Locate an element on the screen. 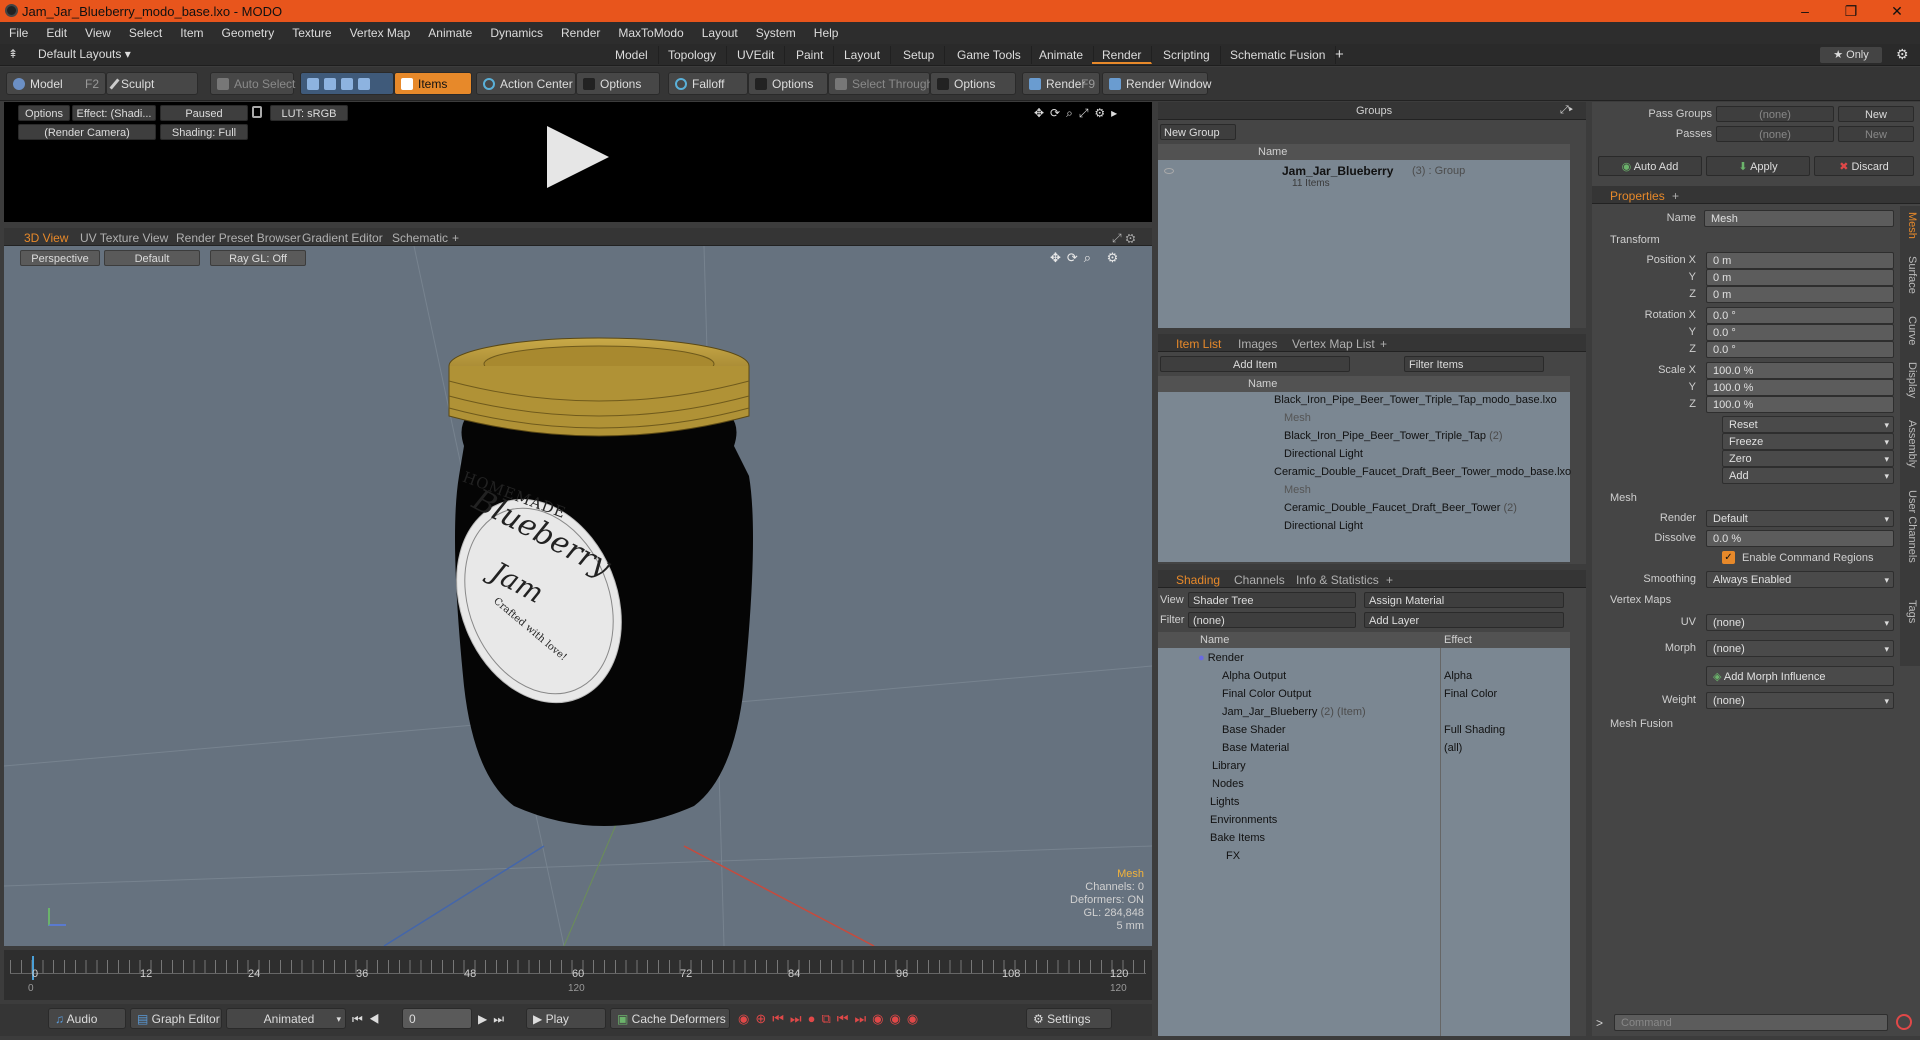  perspective-dropdown: Perspective is located at coordinates (60, 258).